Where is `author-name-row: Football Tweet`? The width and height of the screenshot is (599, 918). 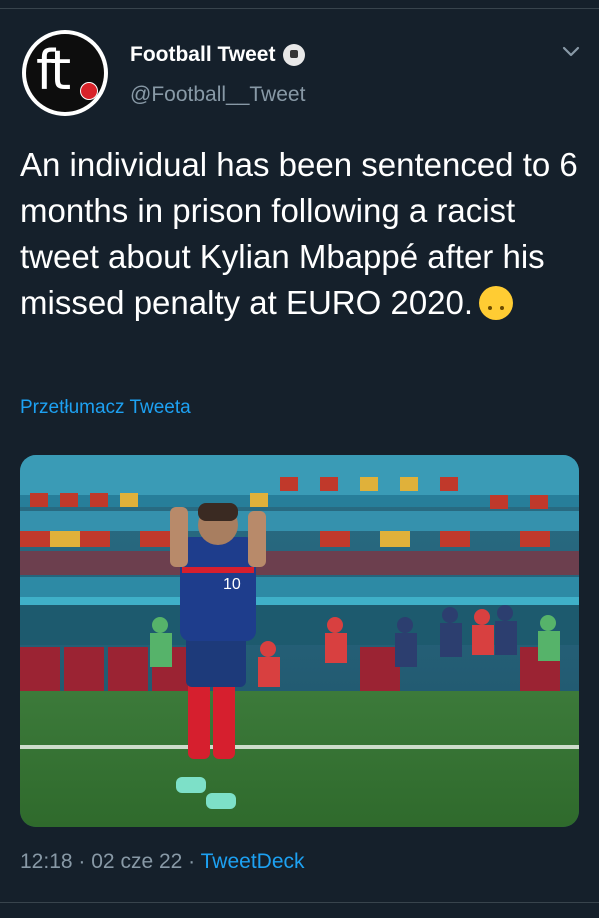 author-name-row: Football Tweet is located at coordinates (218, 55).